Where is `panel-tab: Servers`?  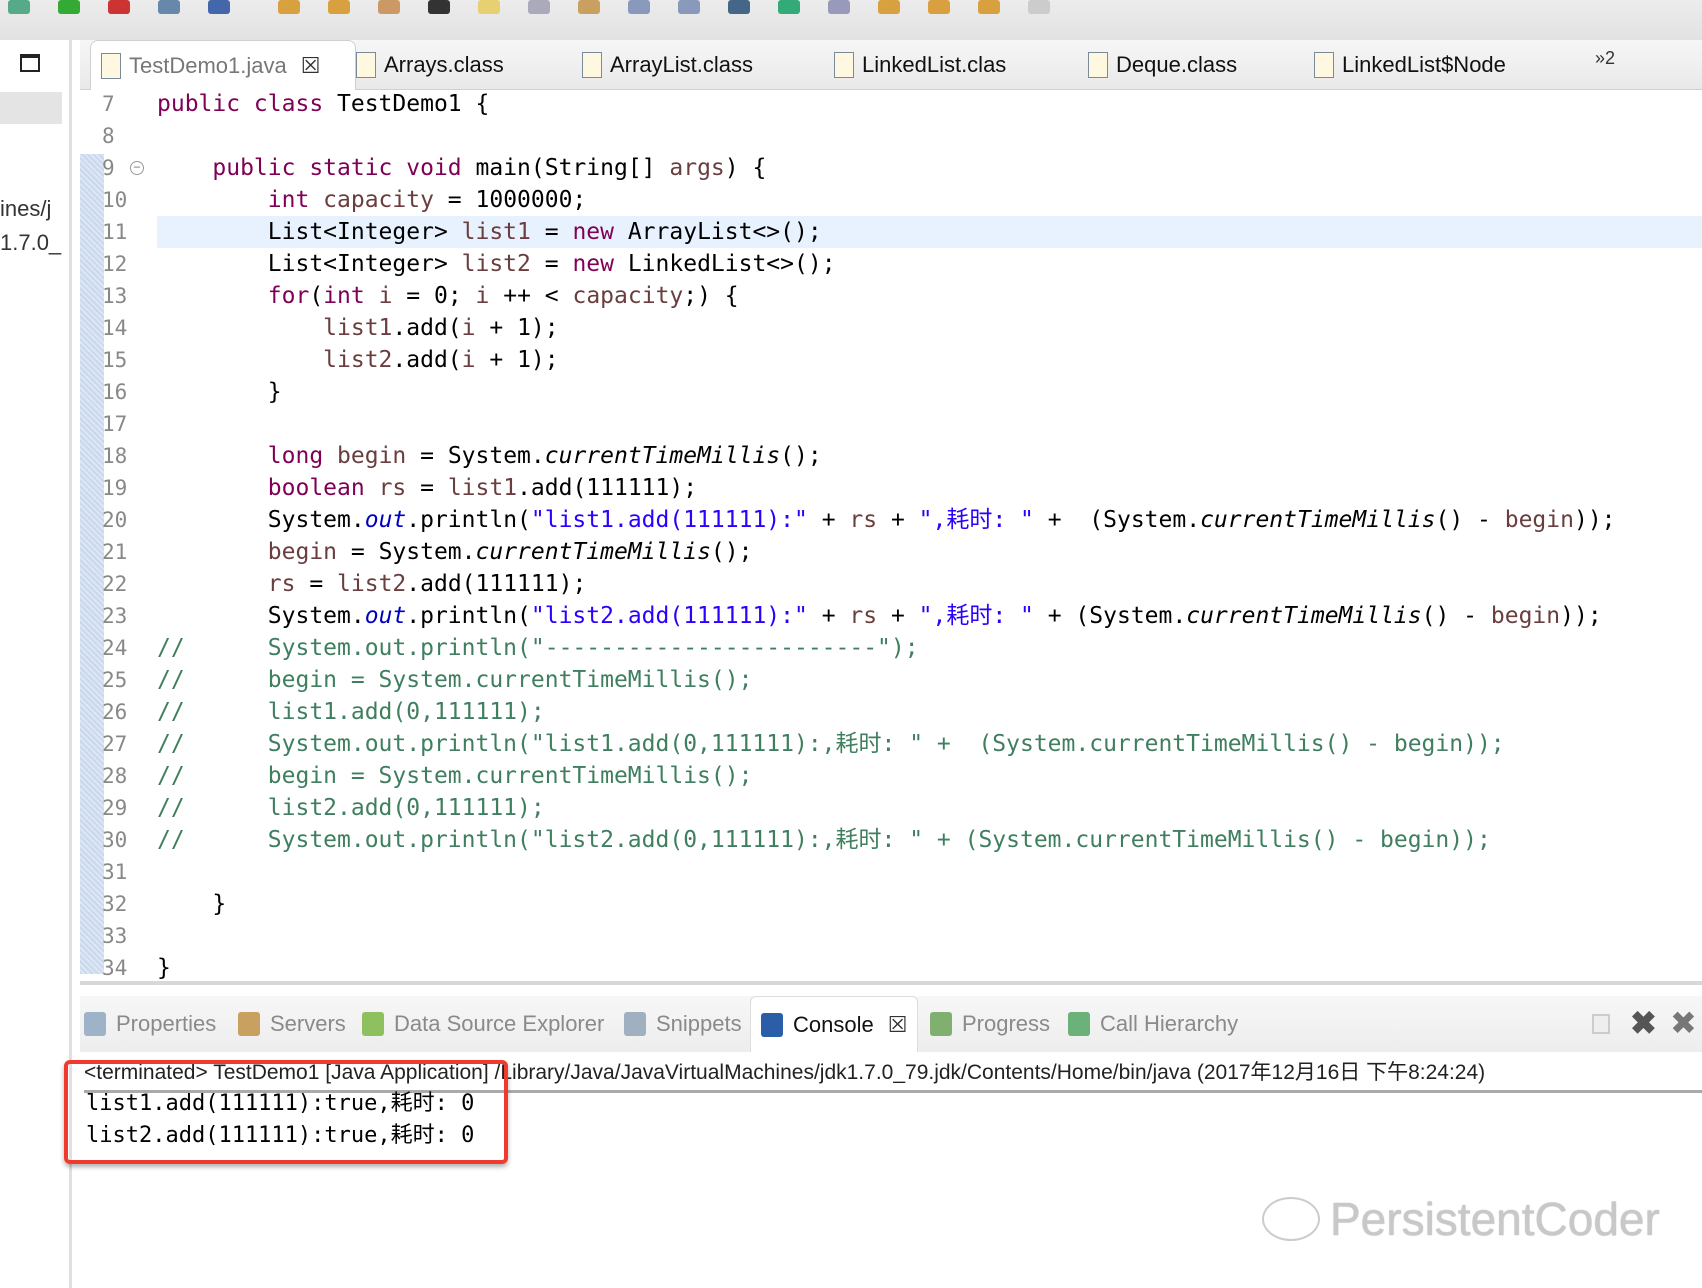 panel-tab: Servers is located at coordinates (292, 1024).